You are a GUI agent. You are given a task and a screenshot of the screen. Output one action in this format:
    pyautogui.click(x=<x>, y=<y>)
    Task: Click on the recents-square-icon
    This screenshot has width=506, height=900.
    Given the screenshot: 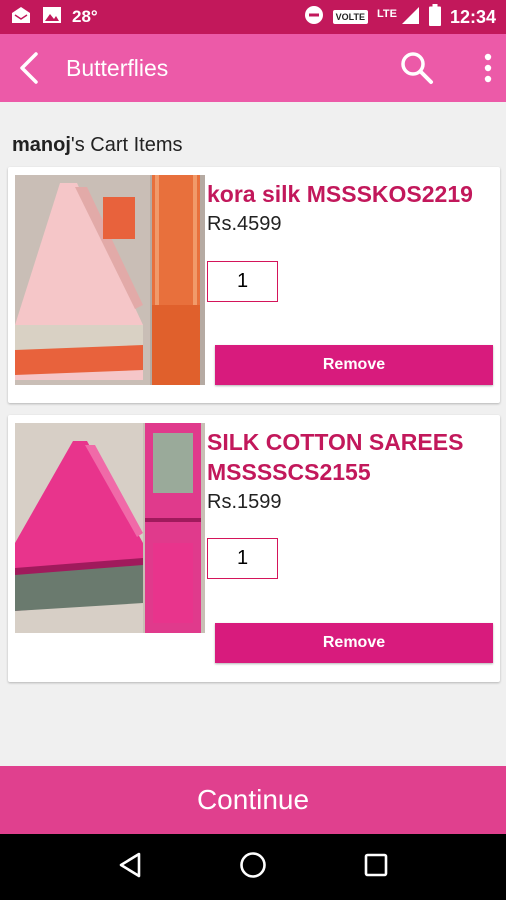 What is the action you would take?
    pyautogui.click(x=376, y=867)
    